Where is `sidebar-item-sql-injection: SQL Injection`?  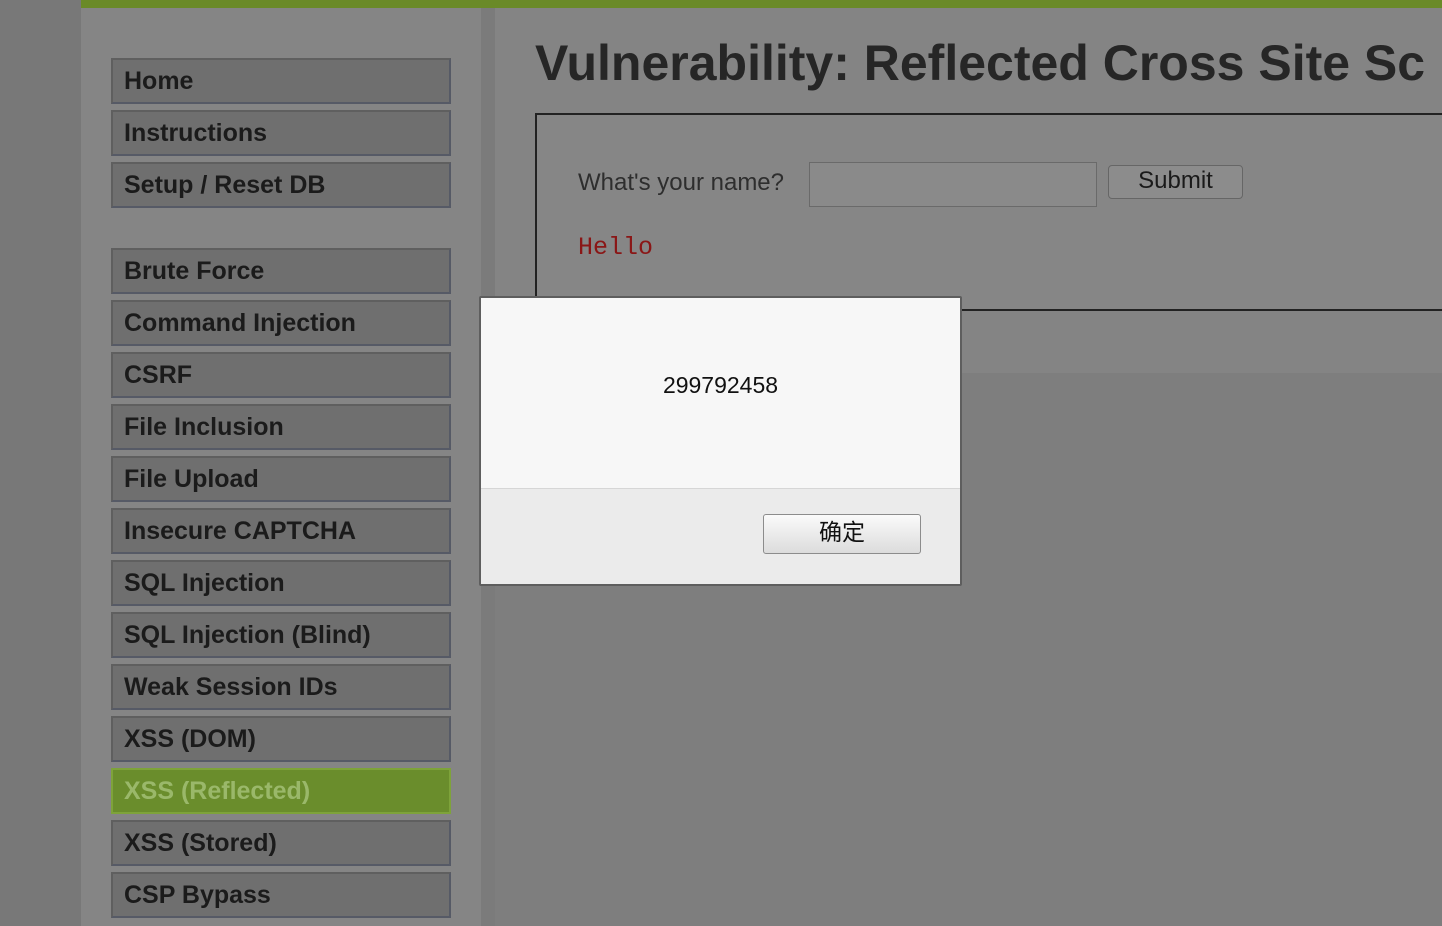 sidebar-item-sql-injection: SQL Injection is located at coordinates (281, 583).